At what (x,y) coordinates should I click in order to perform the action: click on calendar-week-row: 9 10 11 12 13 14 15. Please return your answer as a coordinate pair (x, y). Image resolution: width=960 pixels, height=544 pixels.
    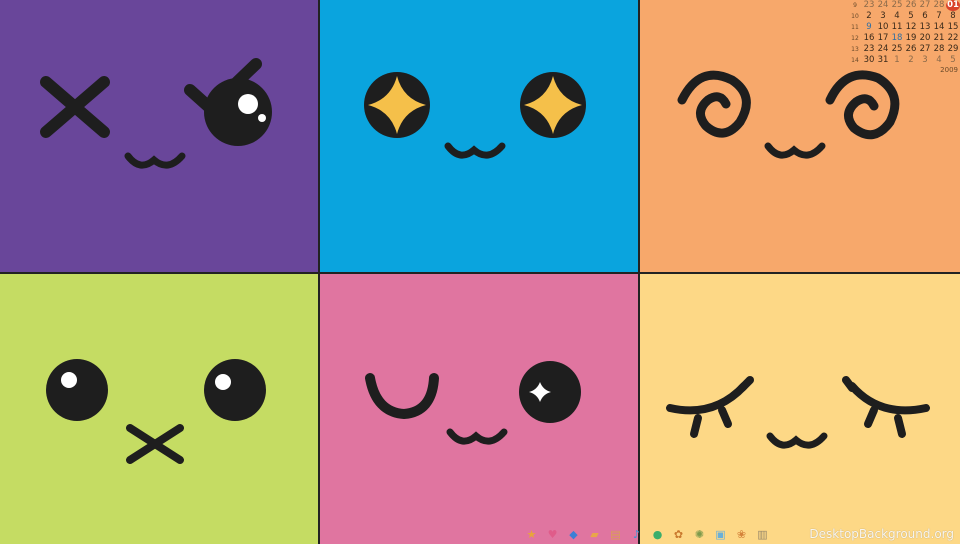
    Looking at the image, I should click on (911, 27).